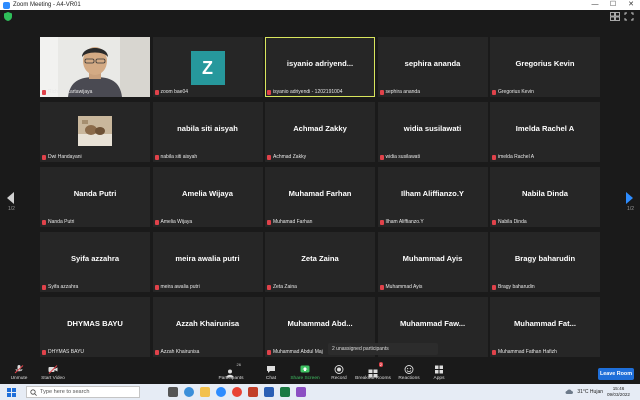 This screenshot has height=400, width=640. What do you see at coordinates (11, 198) in the screenshot?
I see `previous-page-arrow-icon` at bounding box center [11, 198].